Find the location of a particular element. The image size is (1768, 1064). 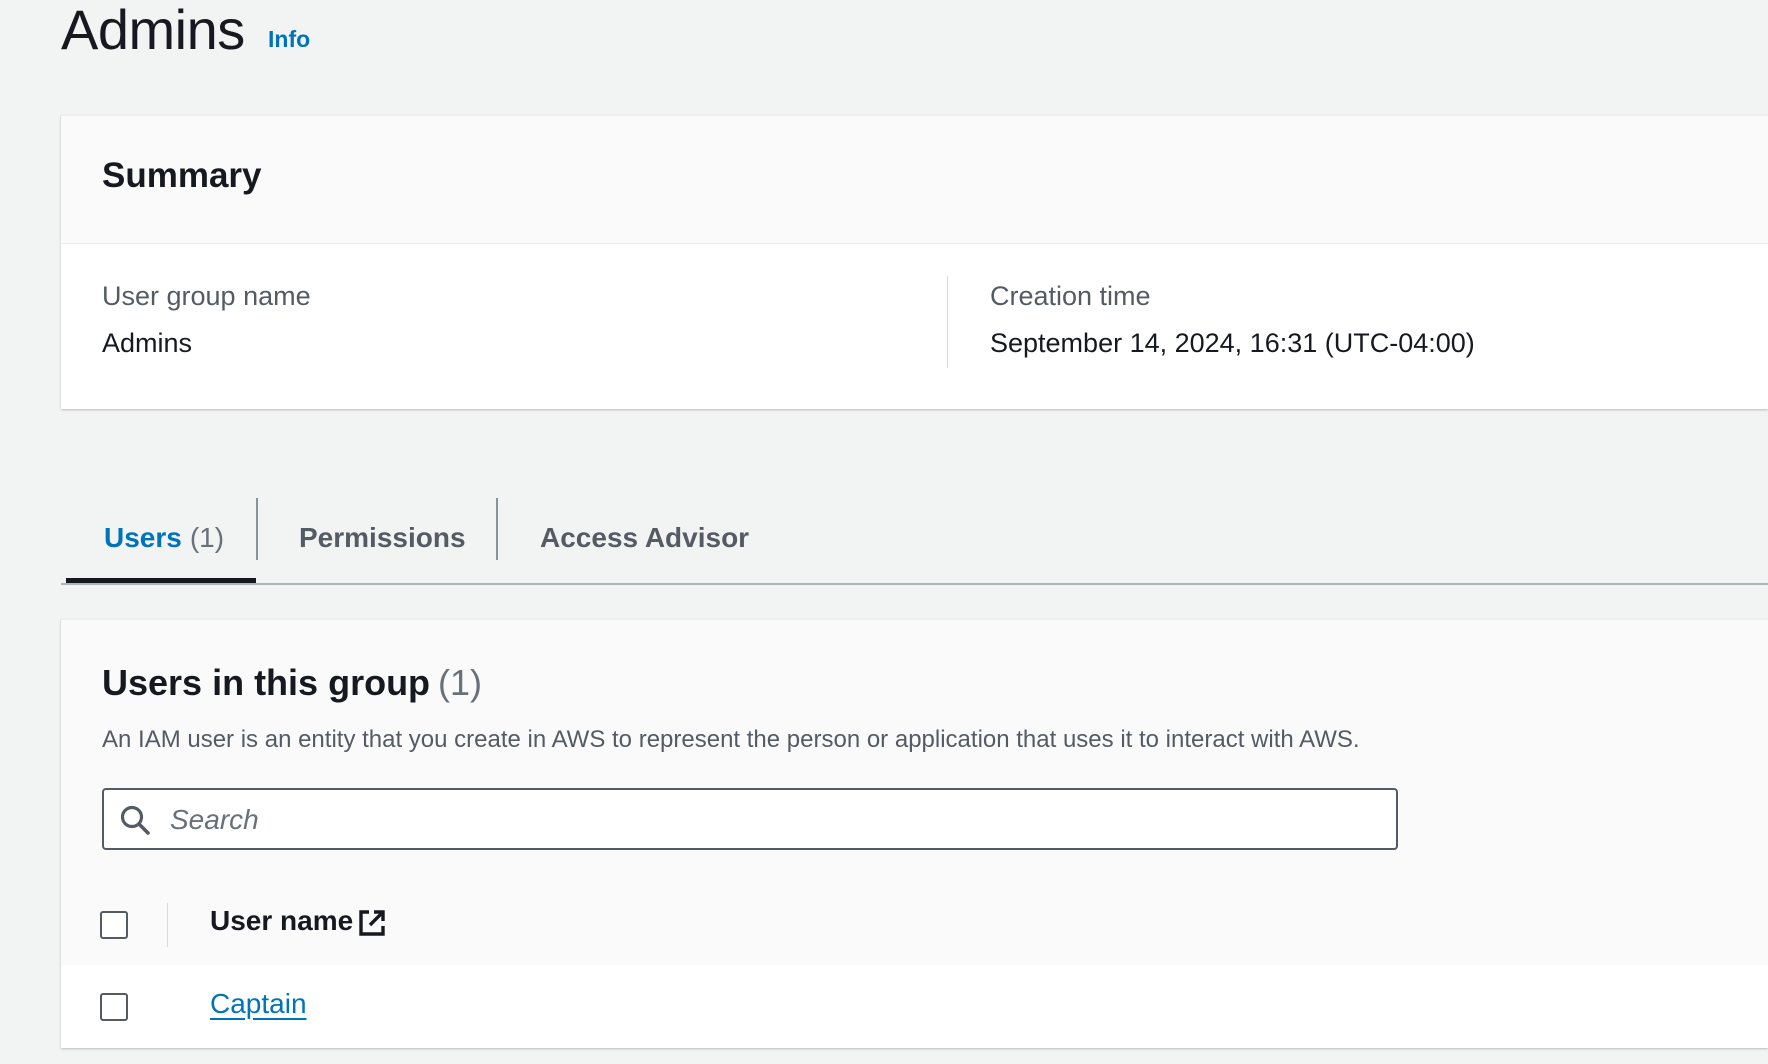

table-header: User name is located at coordinates (914, 924).